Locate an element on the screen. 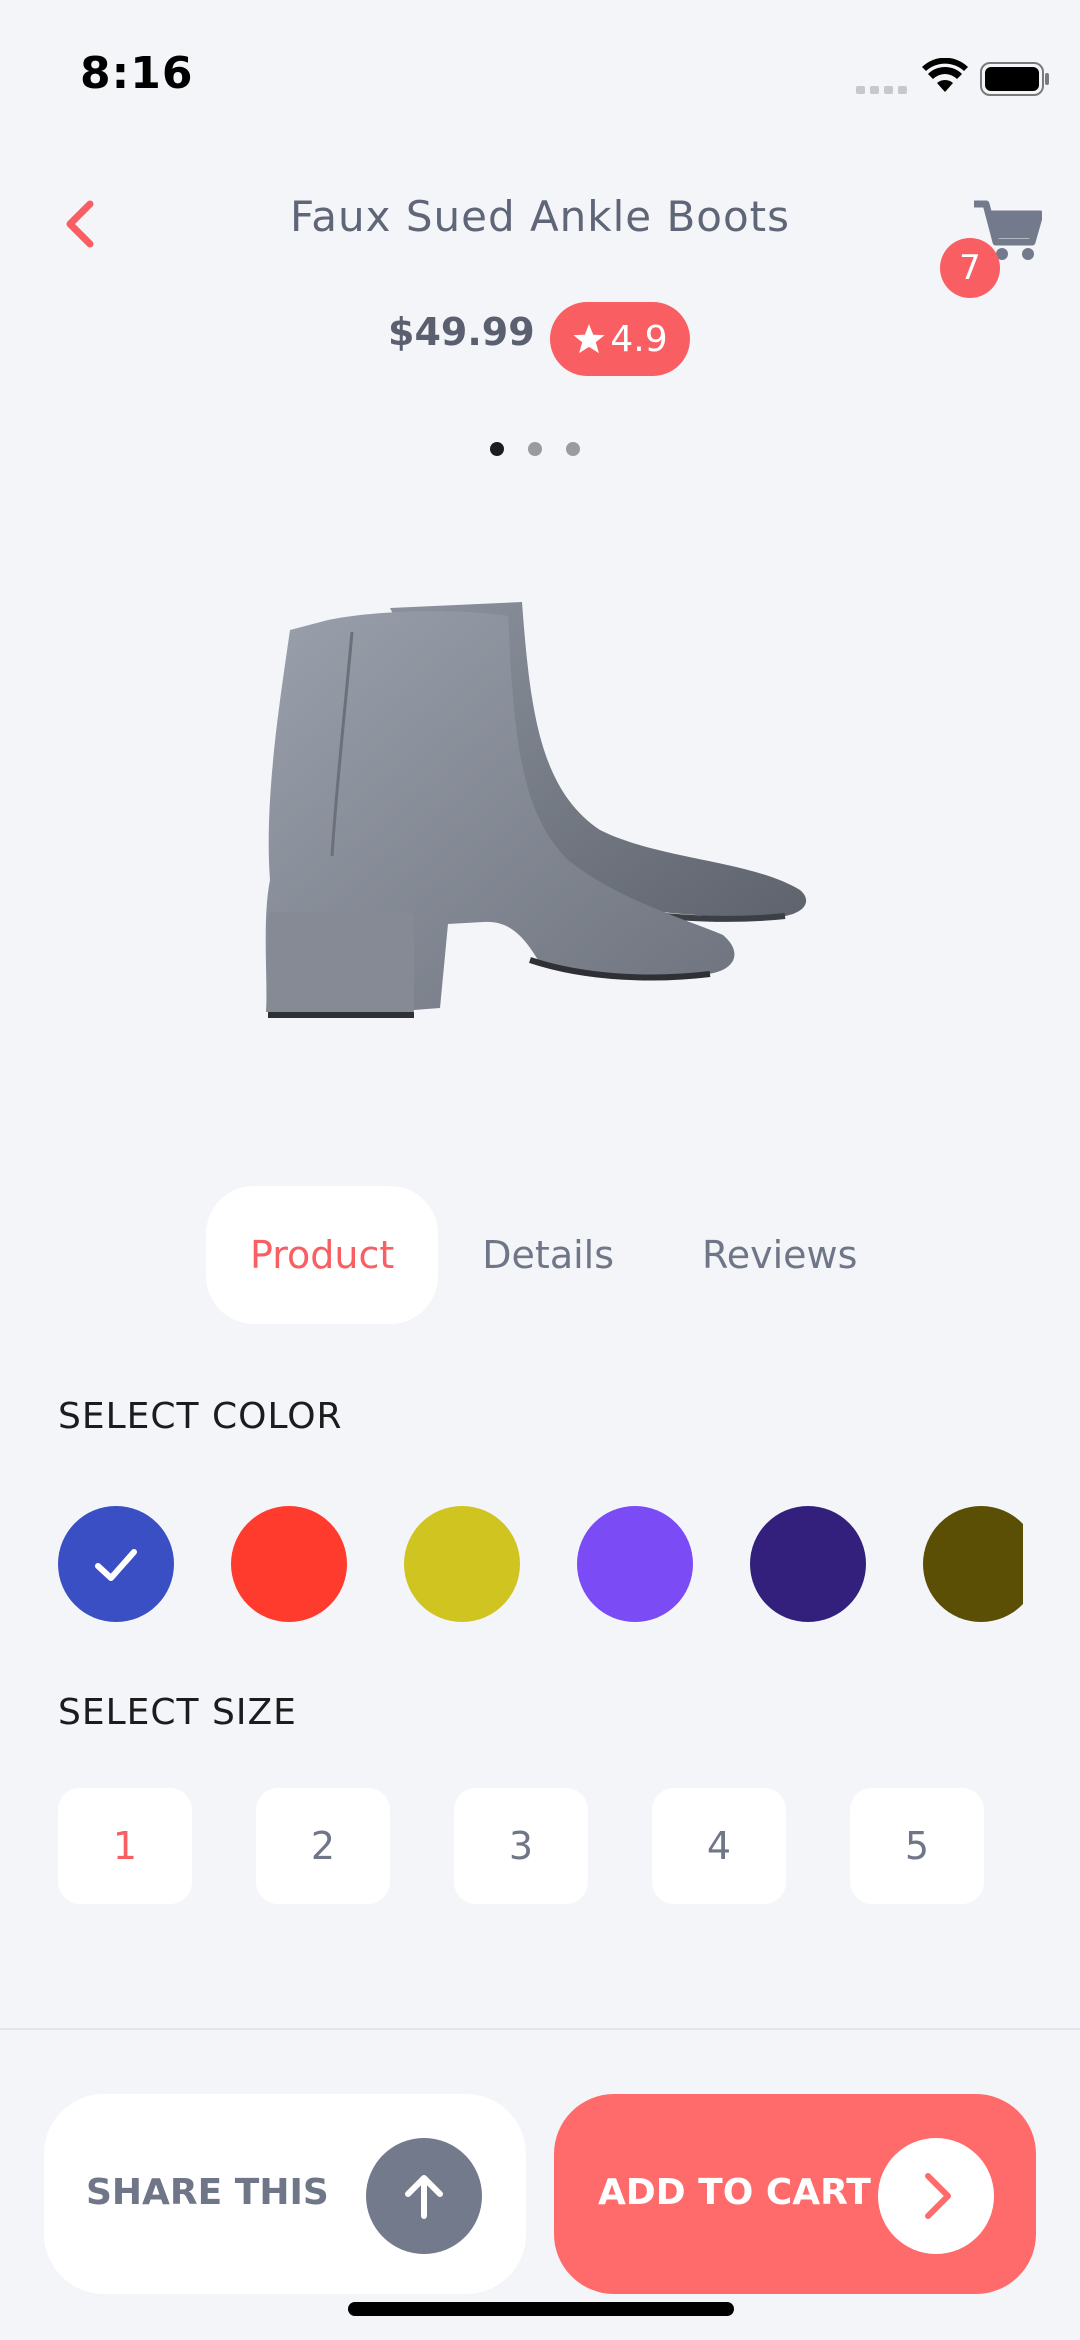  product-image-ankle-boots is located at coordinates (536, 810).